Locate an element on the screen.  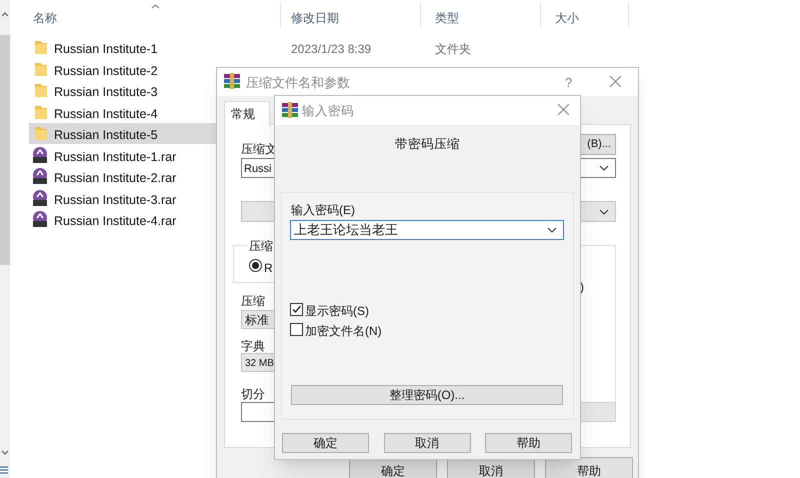
tab: 常规 is located at coordinates (247, 113).